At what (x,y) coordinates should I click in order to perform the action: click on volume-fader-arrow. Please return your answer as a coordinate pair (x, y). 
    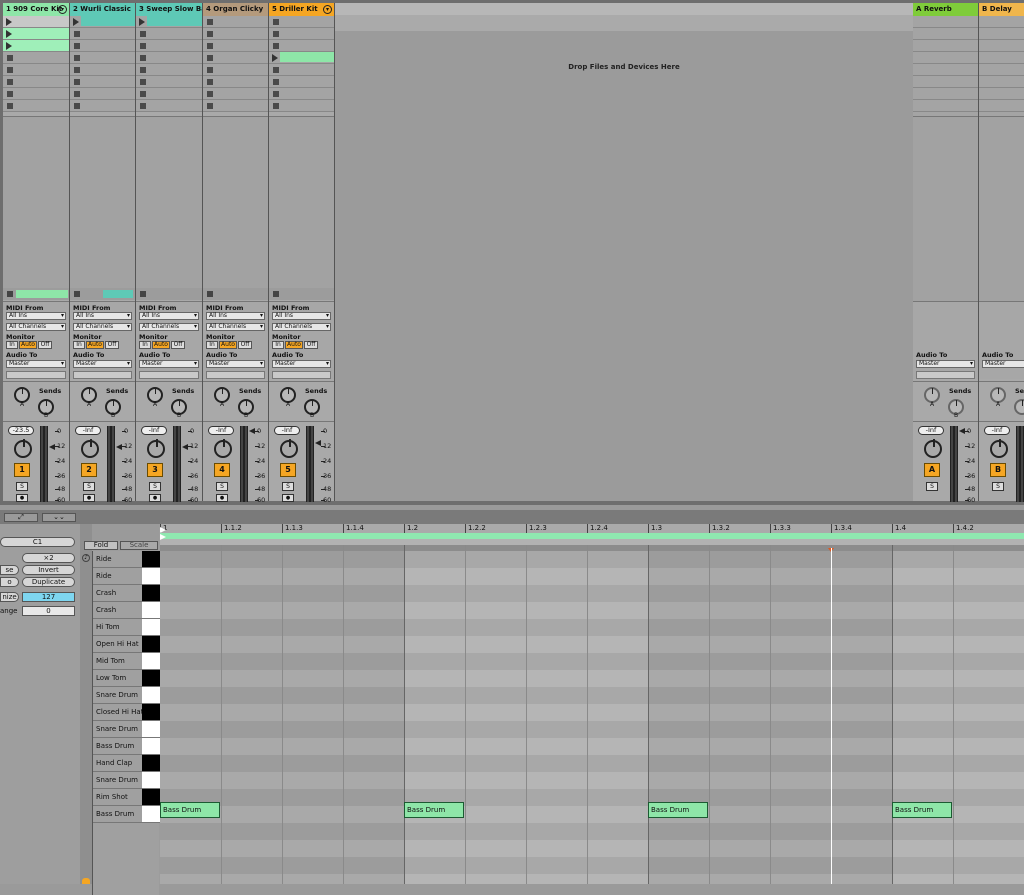
    Looking at the image, I should click on (185, 447).